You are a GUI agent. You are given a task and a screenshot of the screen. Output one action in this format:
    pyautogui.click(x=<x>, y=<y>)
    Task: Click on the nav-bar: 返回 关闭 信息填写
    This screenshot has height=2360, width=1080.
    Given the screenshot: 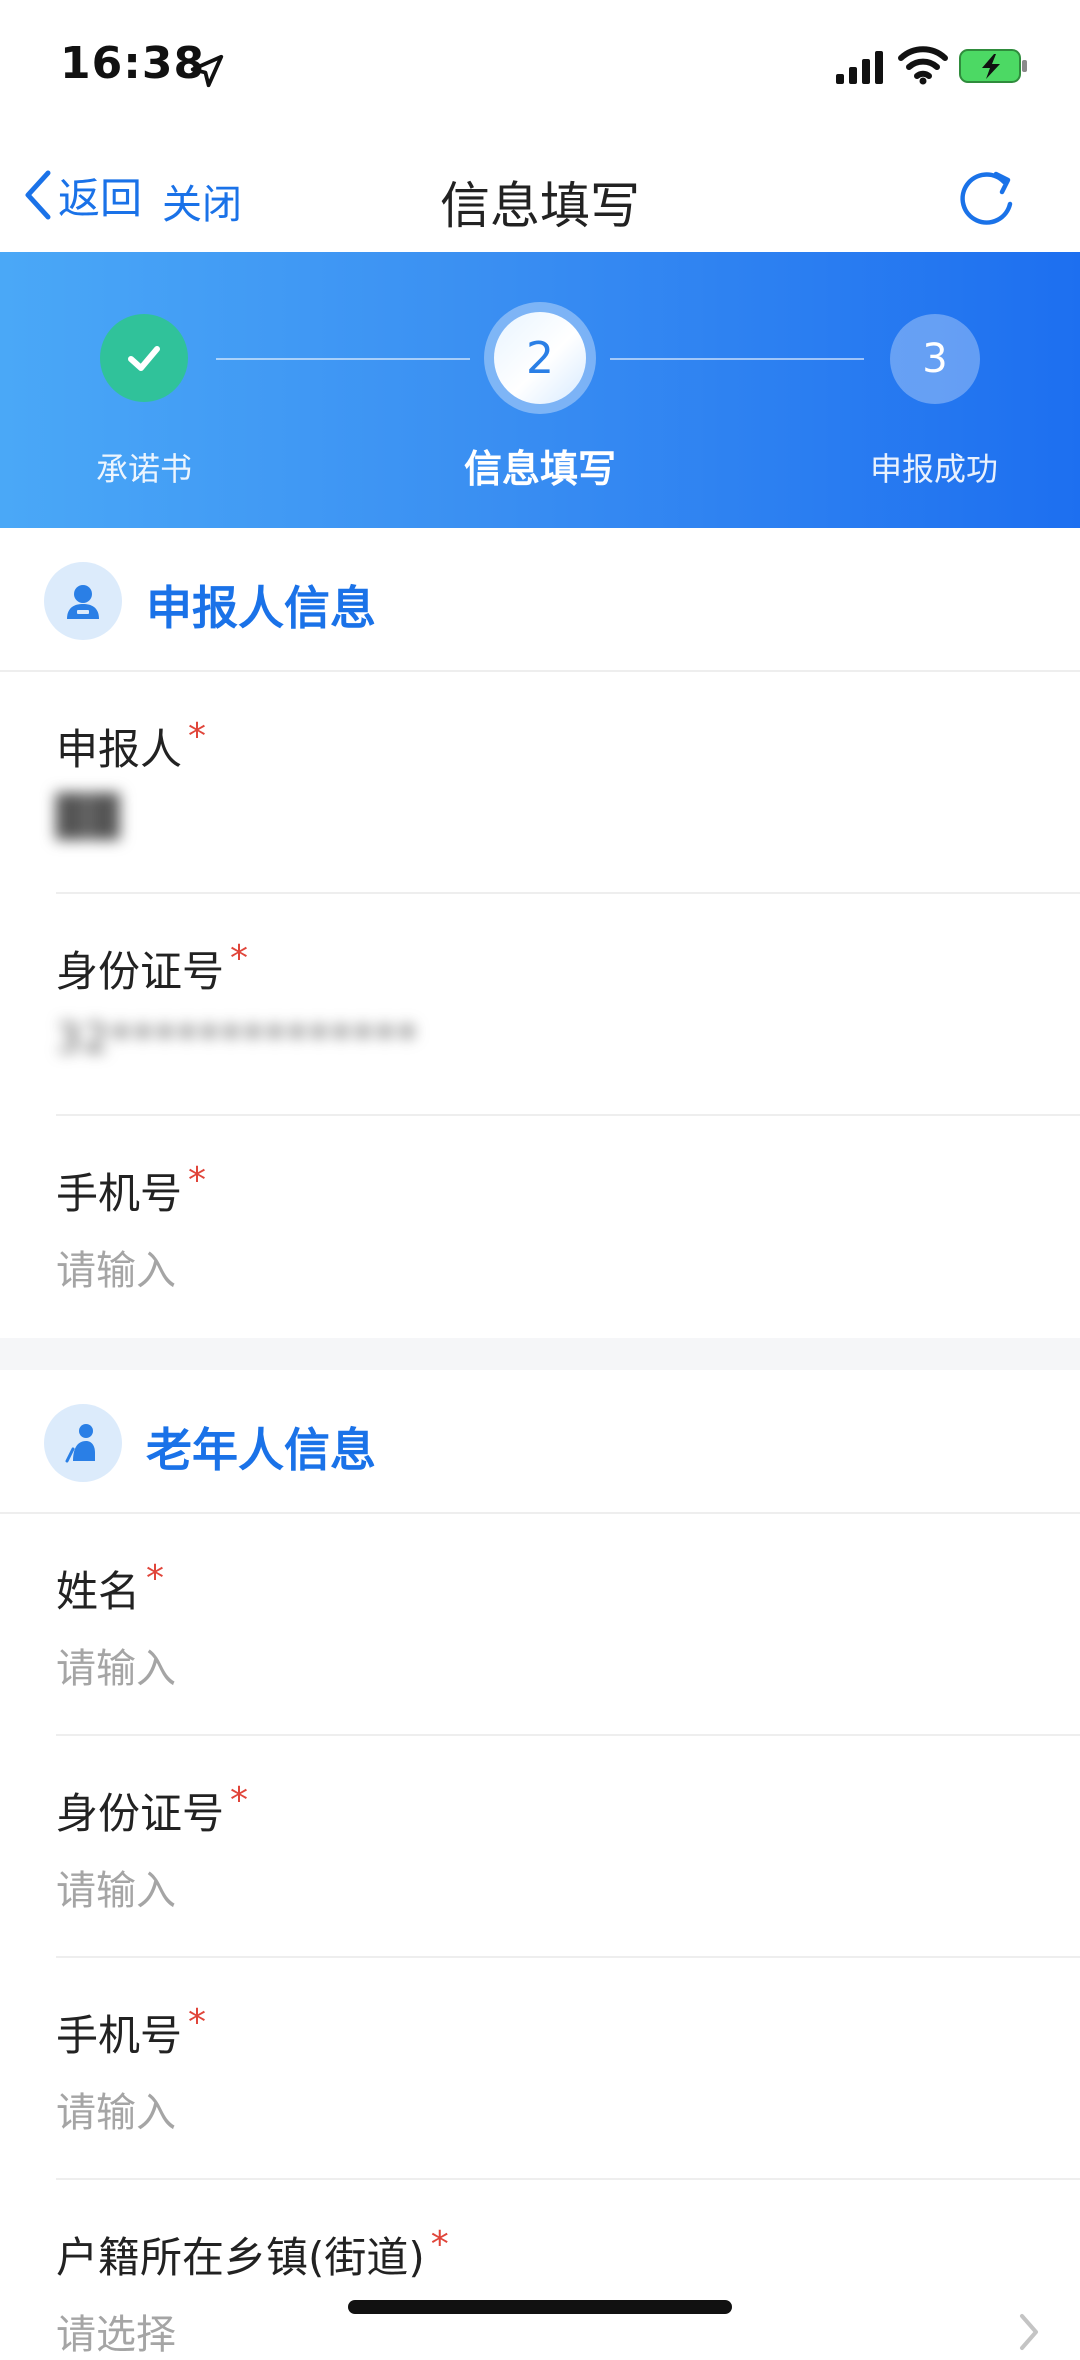 What is the action you would take?
    pyautogui.click(x=540, y=196)
    